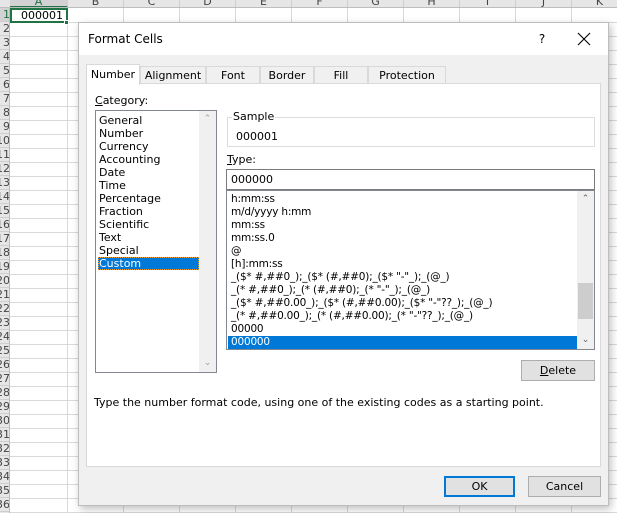 The image size is (617, 513). Describe the element at coordinates (148, 263) in the screenshot. I see `category-item-custom: Custom` at that location.